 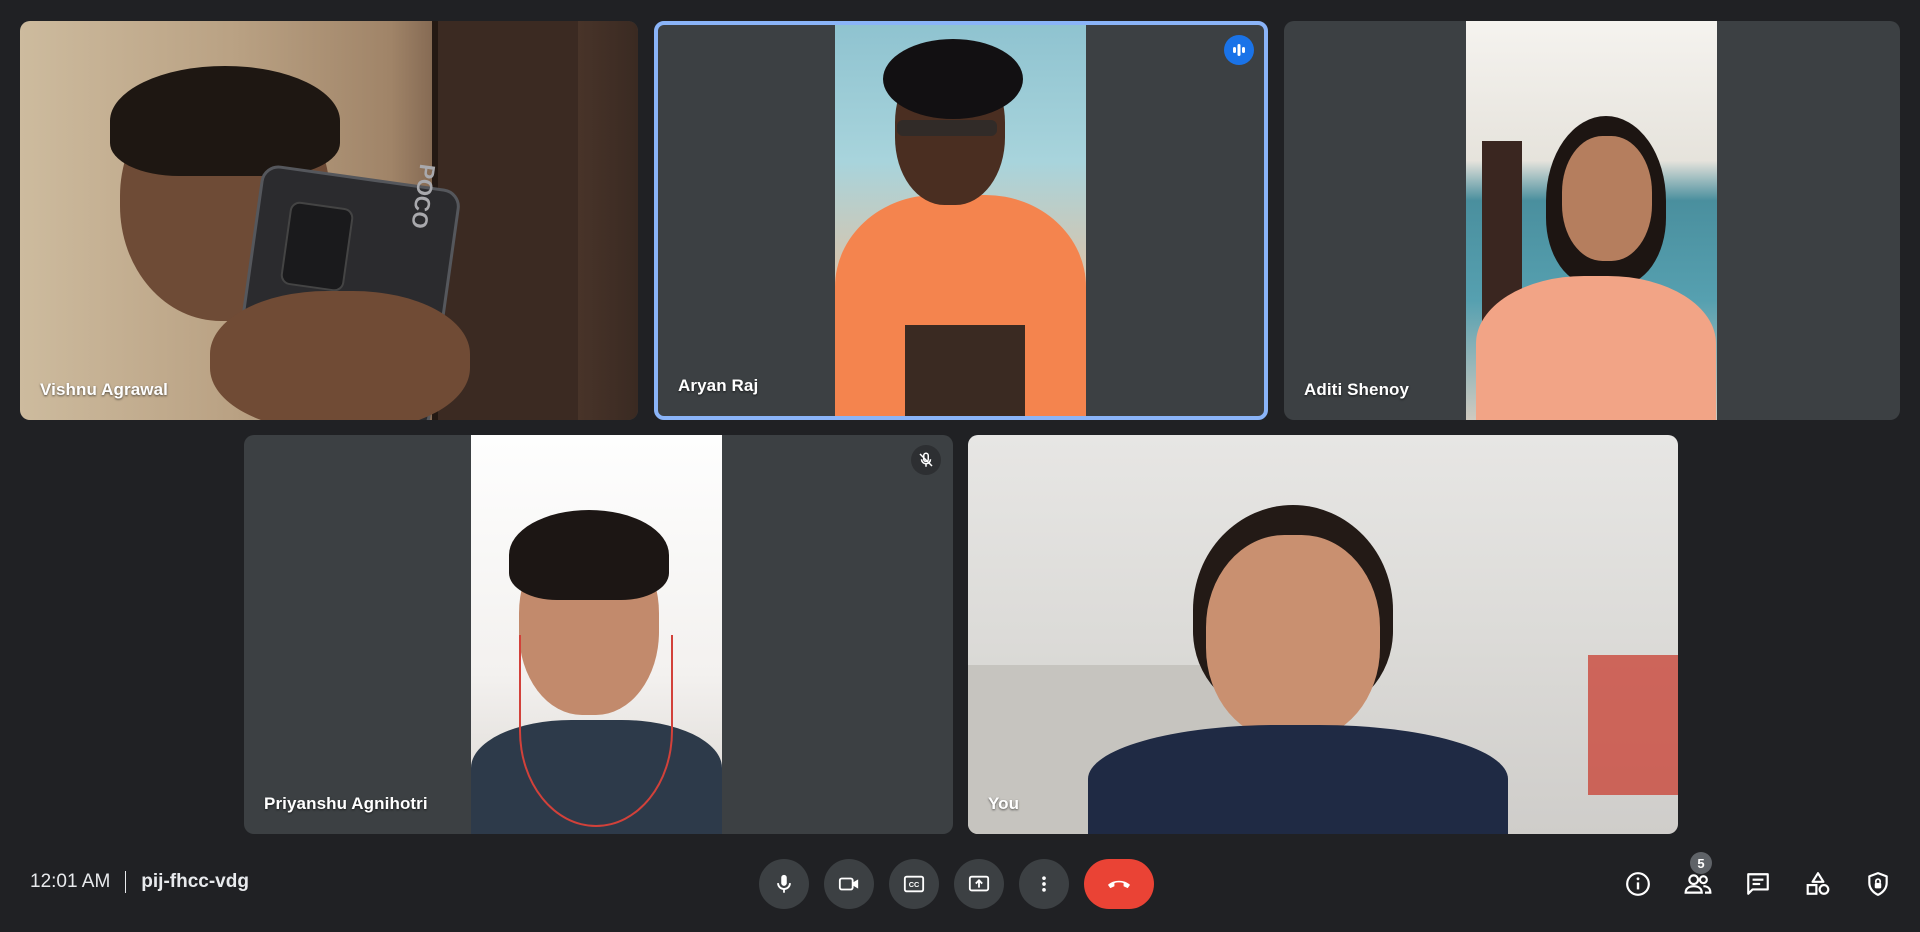 I want to click on phone-brand-text: POCO, so click(x=423, y=196).